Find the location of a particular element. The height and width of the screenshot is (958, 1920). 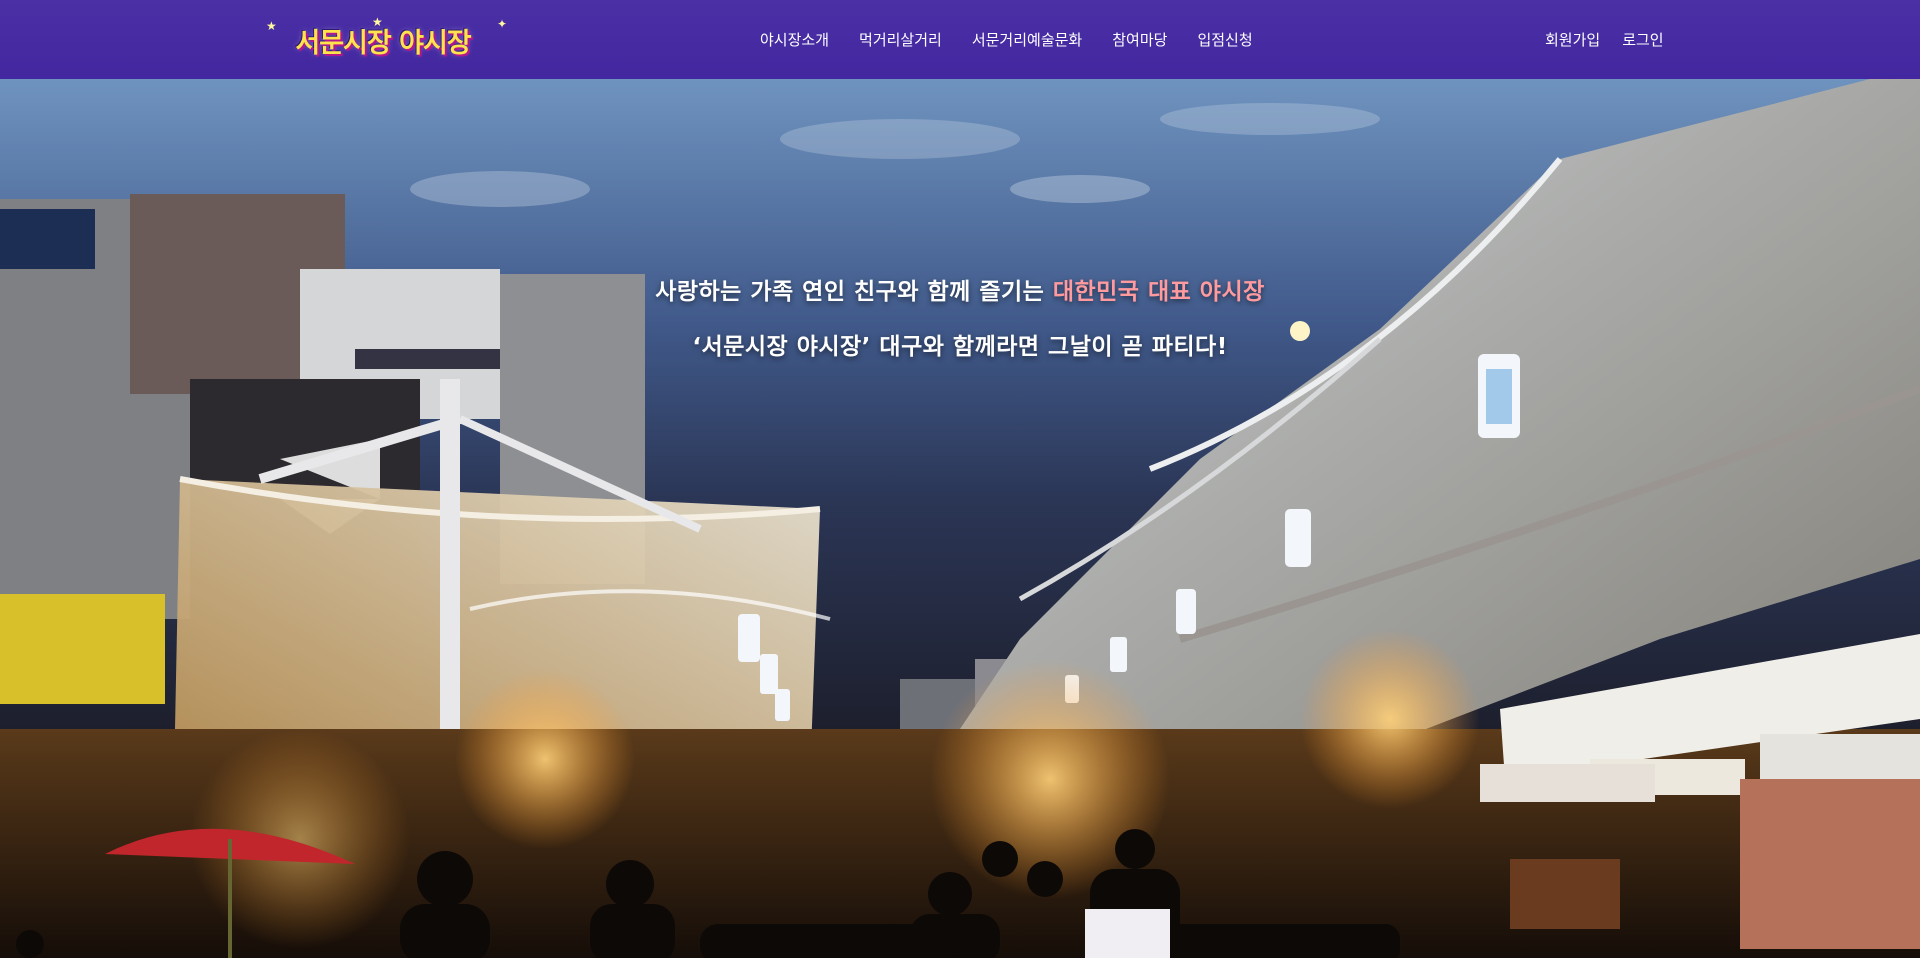

login-link: 로그인 is located at coordinates (1642, 39).